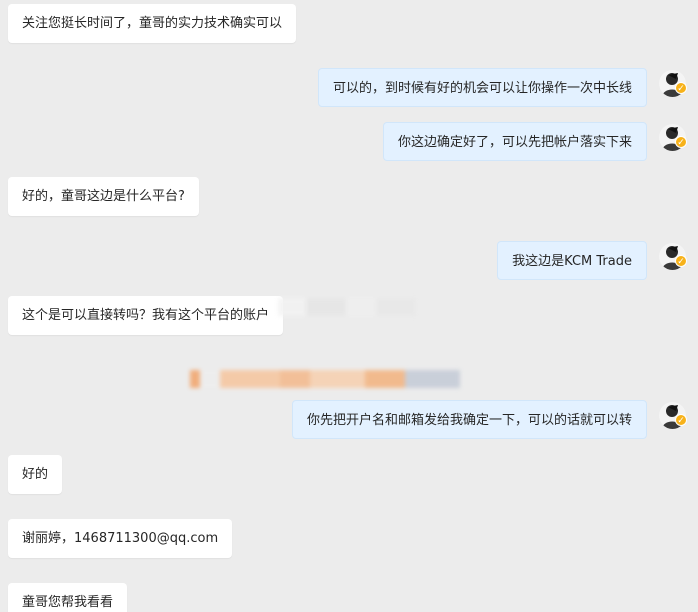  I want to click on message-bubble-outgoing: 你这边确定好了，可以先把帐户落实下来, so click(514, 141).